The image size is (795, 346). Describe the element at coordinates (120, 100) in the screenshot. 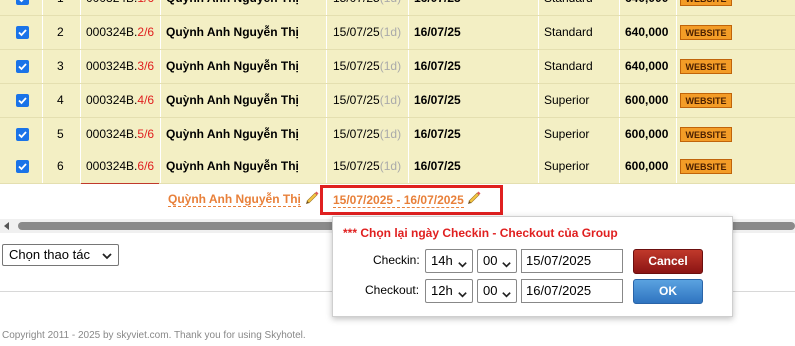

I see `booking-code: 000324B.4/6` at that location.